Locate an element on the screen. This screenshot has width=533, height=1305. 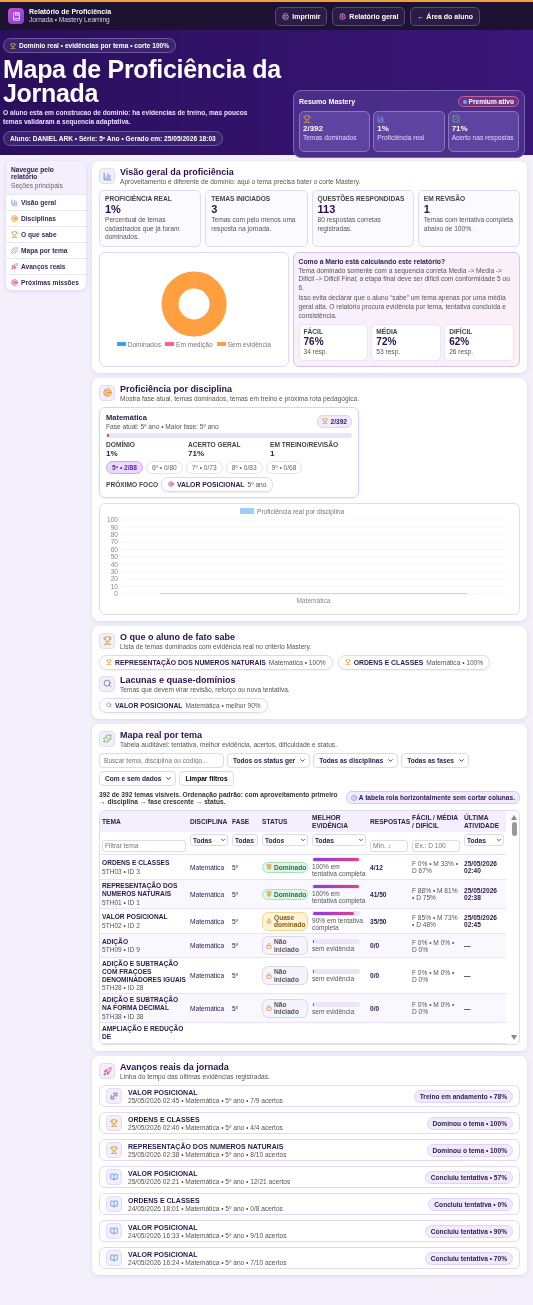
scroll-down-icon is located at coordinates (514, 1038).